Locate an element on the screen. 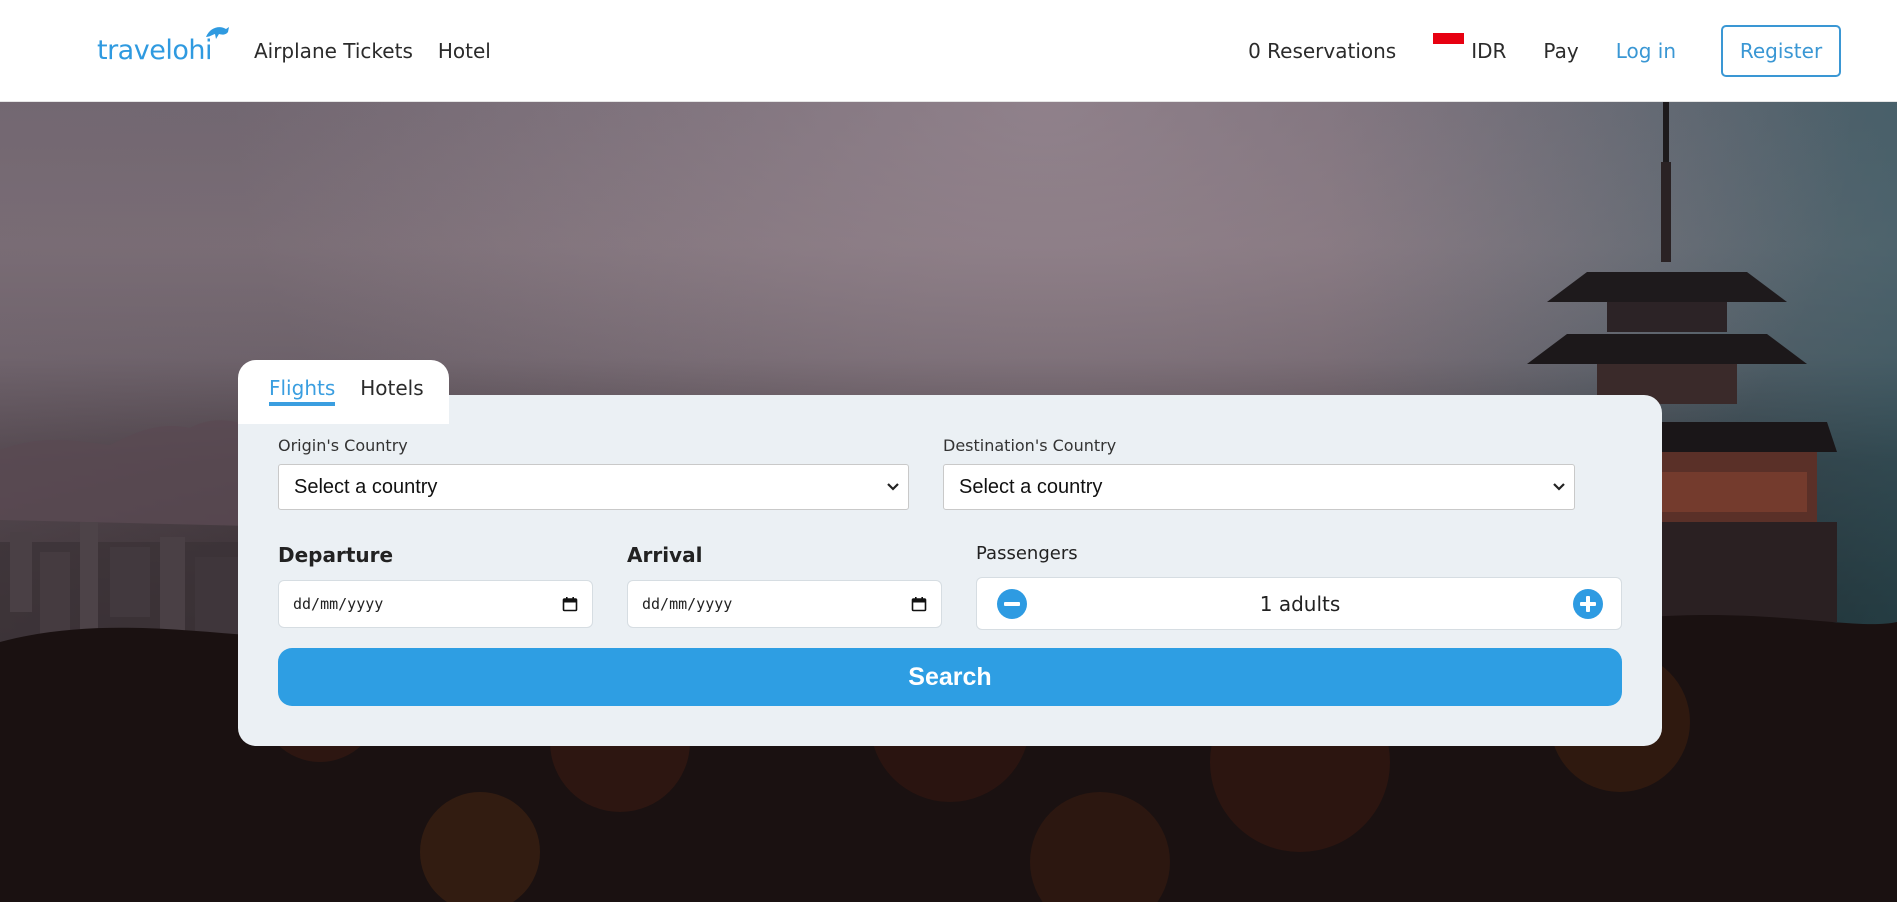  arrival-date-value: dd/mm/yyyy is located at coordinates (687, 604).